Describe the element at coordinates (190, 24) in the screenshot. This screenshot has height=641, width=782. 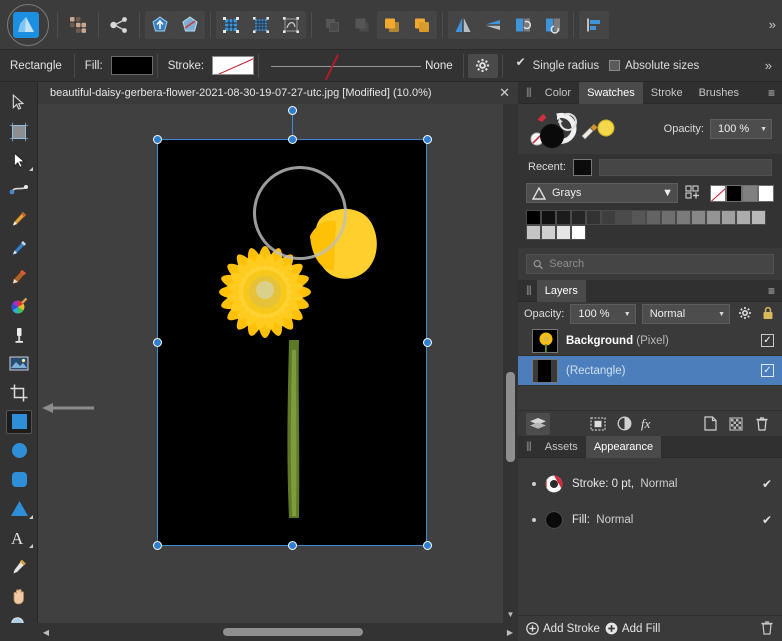
I see `break-curve-icon` at that location.